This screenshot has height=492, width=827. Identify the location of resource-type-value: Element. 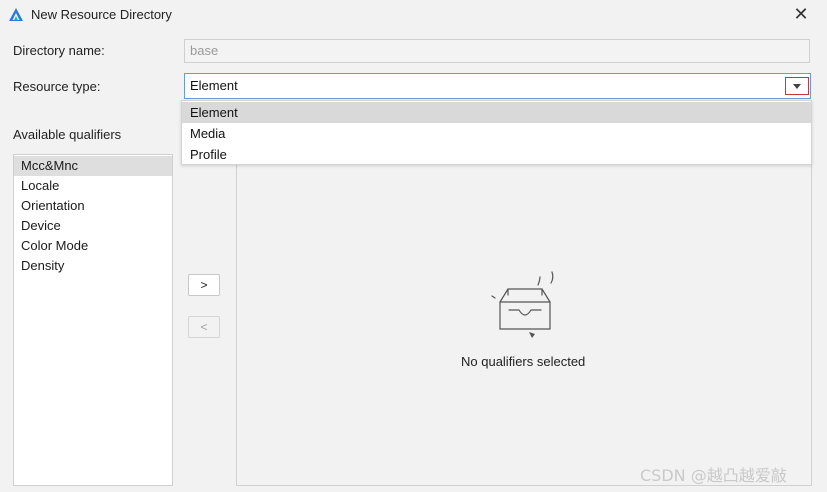
(214, 85).